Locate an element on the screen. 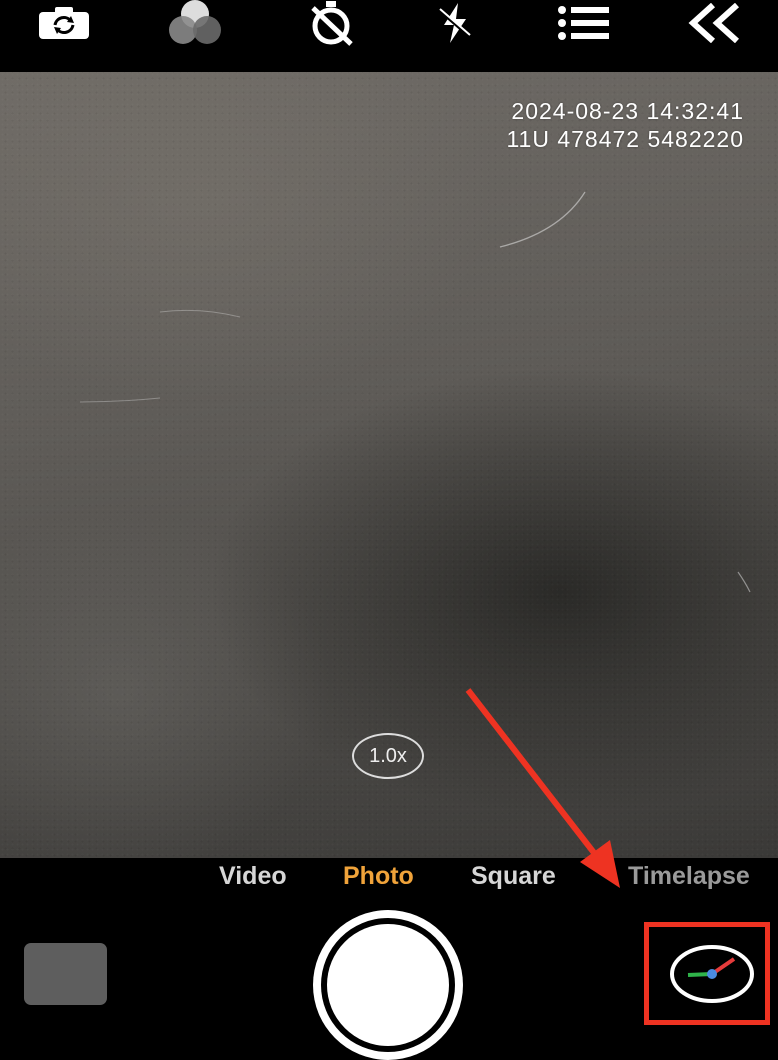 The height and width of the screenshot is (1060, 778). mode-photo: Photo is located at coordinates (378, 876).